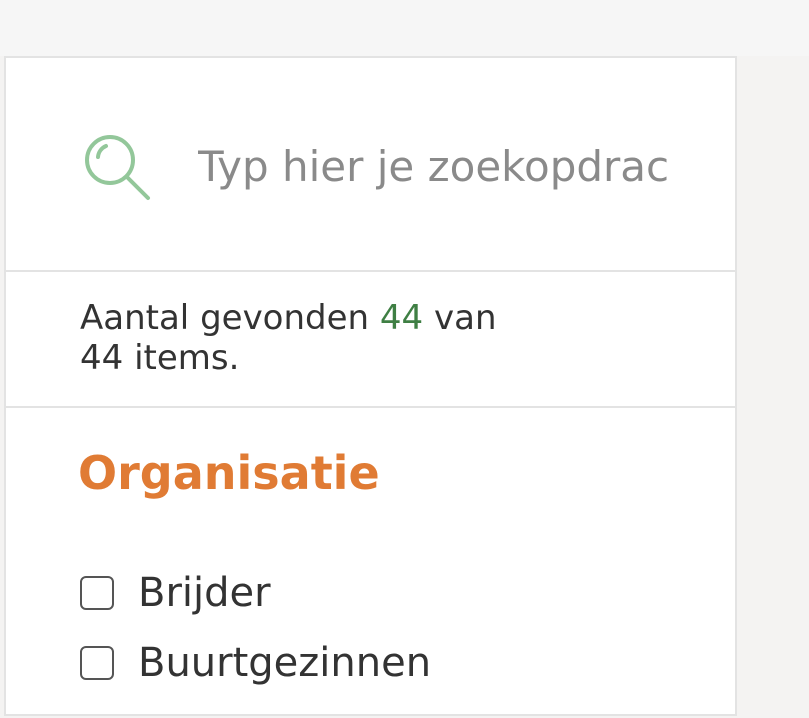 This screenshot has width=809, height=718. Describe the element at coordinates (229, 473) in the screenshot. I see `filter-heading: Organisatie` at that location.